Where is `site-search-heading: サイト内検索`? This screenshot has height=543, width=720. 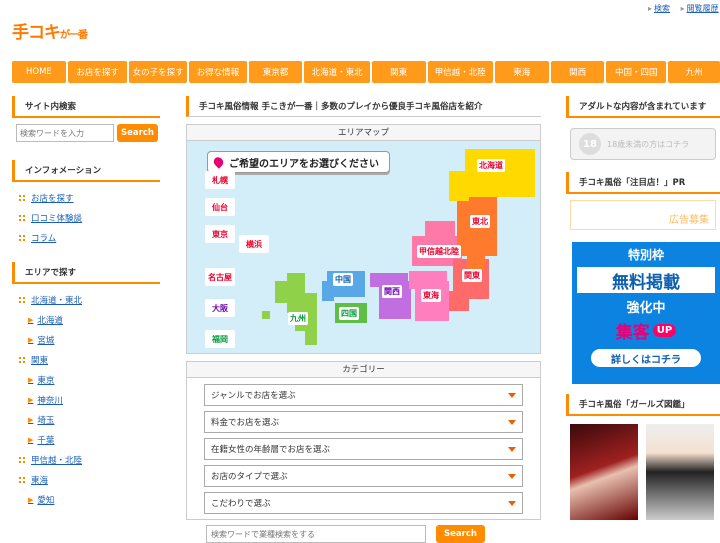 site-search-heading: サイト内検索 is located at coordinates (86, 107).